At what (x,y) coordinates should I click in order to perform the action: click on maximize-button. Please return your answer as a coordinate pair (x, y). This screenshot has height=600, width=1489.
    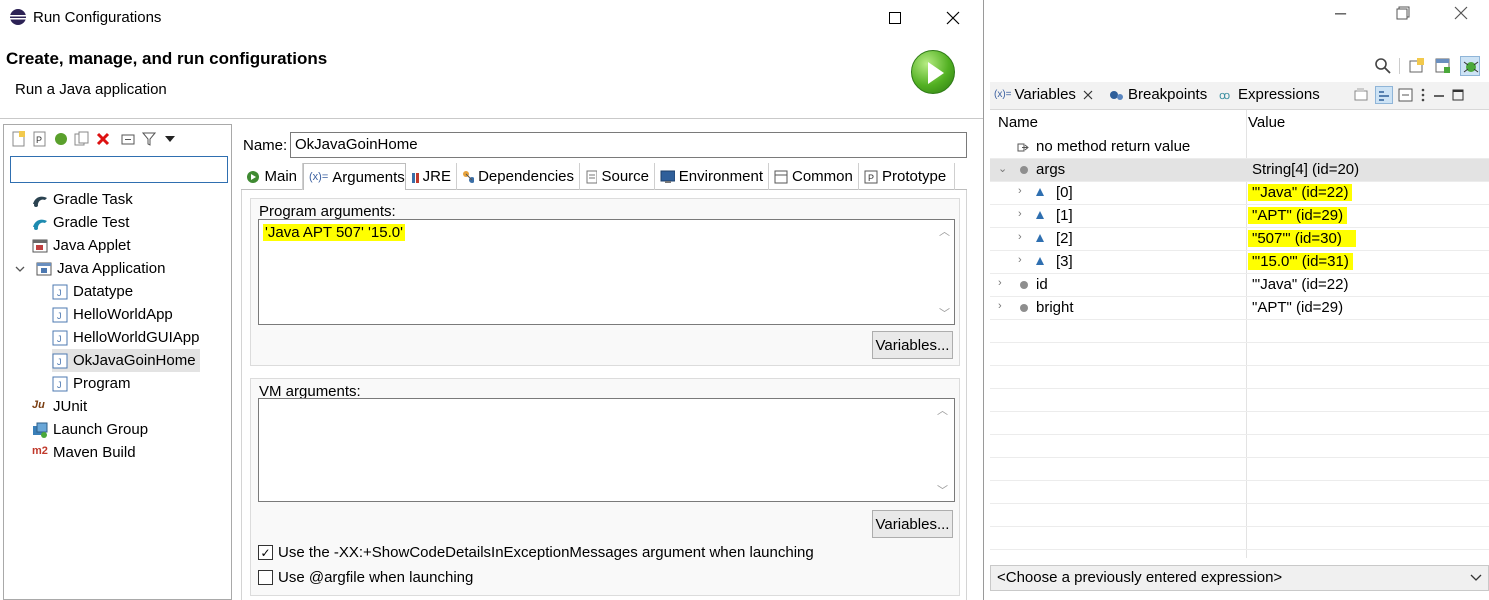
    Looking at the image, I should click on (895, 18).